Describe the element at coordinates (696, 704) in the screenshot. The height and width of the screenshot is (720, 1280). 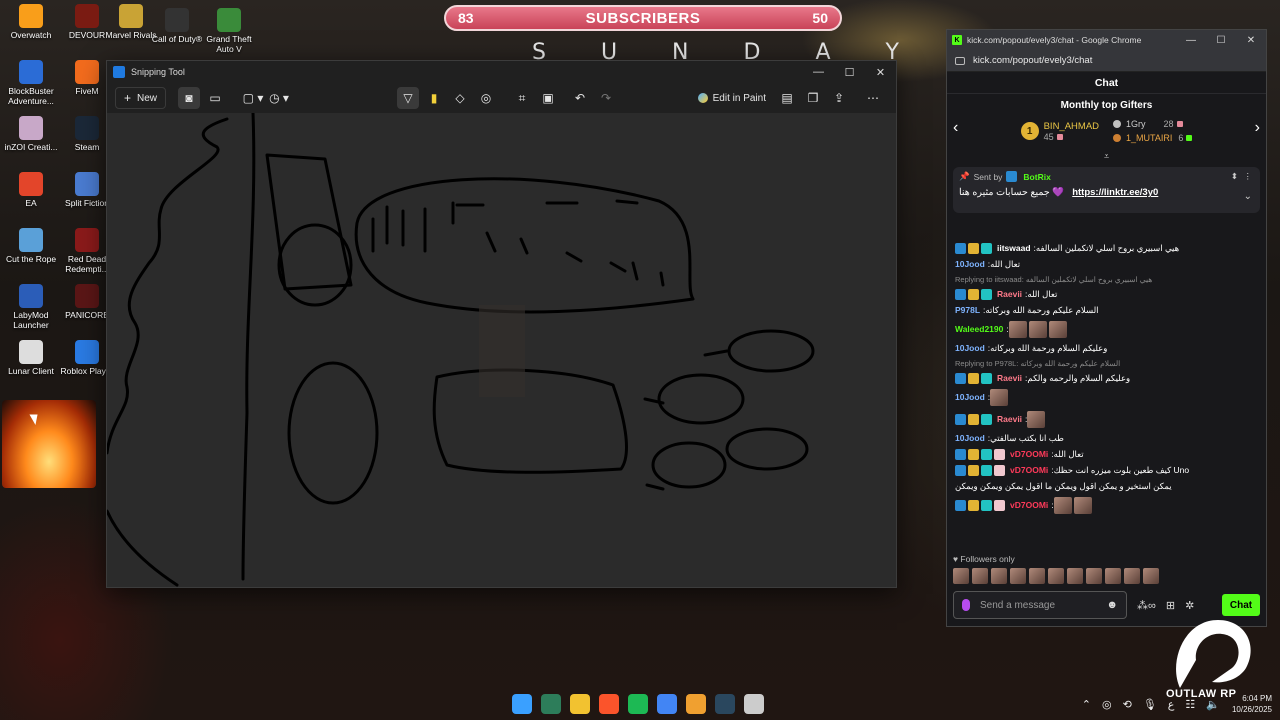
I see `discord-icon` at that location.